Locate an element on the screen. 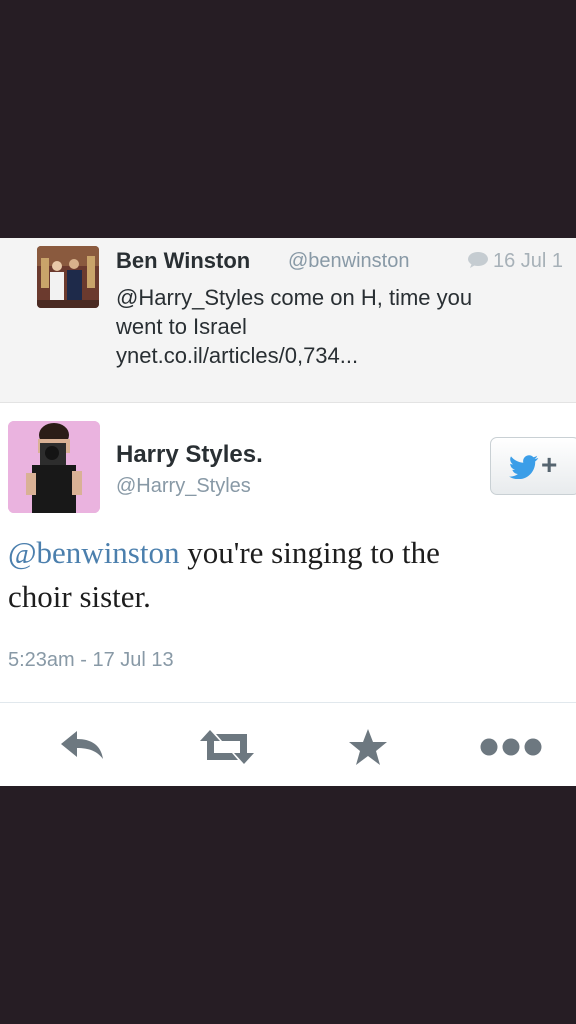 This screenshot has width=576, height=1024. author-name: Harry Styles. is located at coordinates (189, 455).